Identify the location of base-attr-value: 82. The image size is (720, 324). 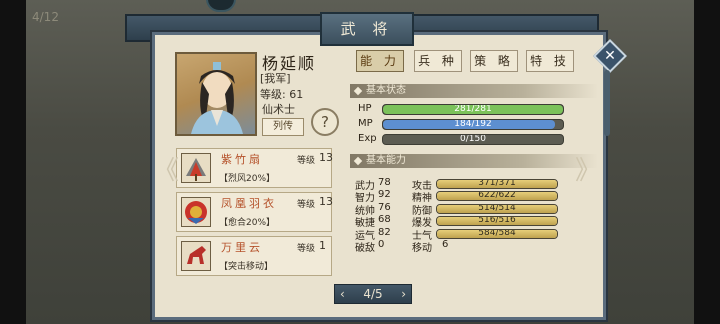
(384, 232).